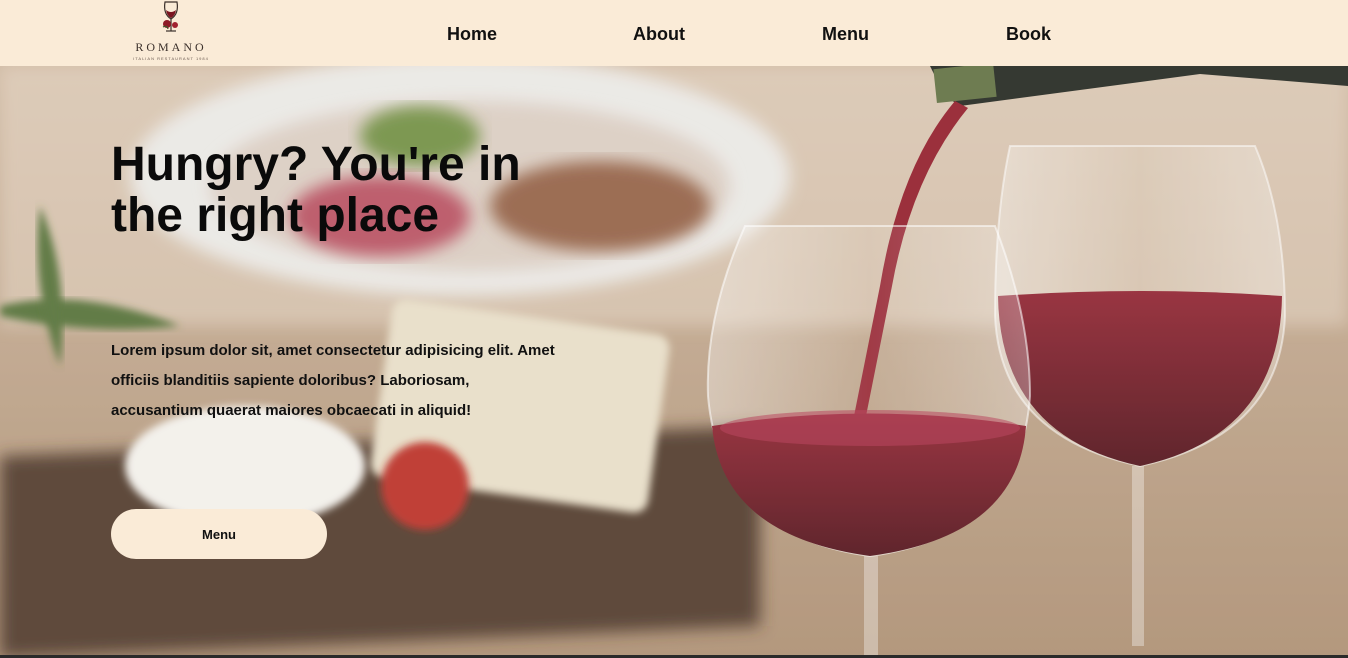 Image resolution: width=1348 pixels, height=658 pixels. Describe the element at coordinates (170, 16) in the screenshot. I see `wine-glass-logo-icon` at that location.